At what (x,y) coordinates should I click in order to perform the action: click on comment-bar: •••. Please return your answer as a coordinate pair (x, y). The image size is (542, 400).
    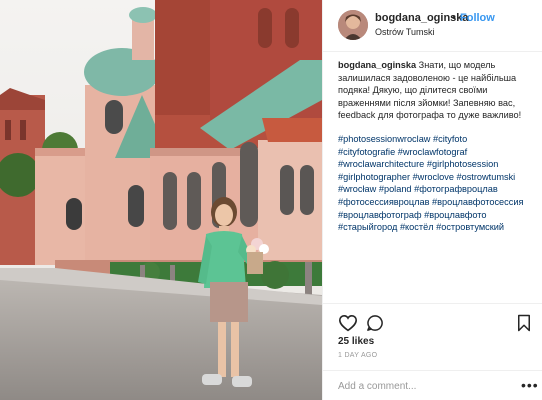
    Looking at the image, I should click on (432, 385).